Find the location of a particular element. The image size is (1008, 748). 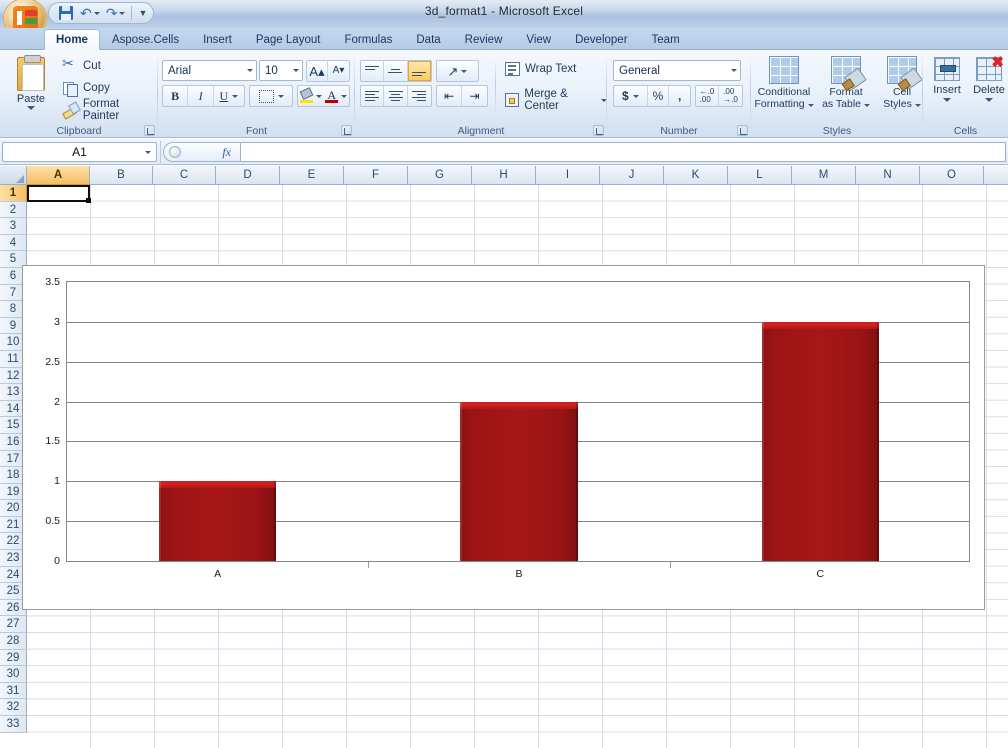

tab-data: Data is located at coordinates (428, 39).